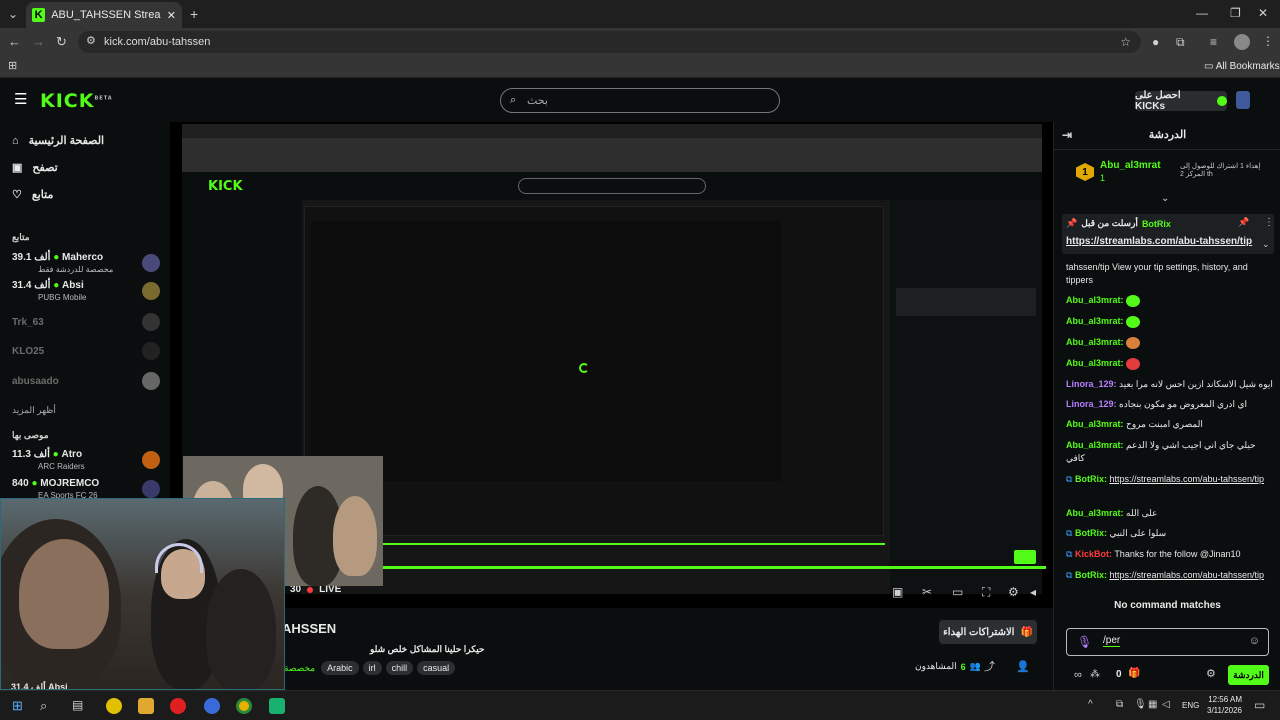  Describe the element at coordinates (1263, 13) in the screenshot. I see `window-close-icon: ✕` at that location.